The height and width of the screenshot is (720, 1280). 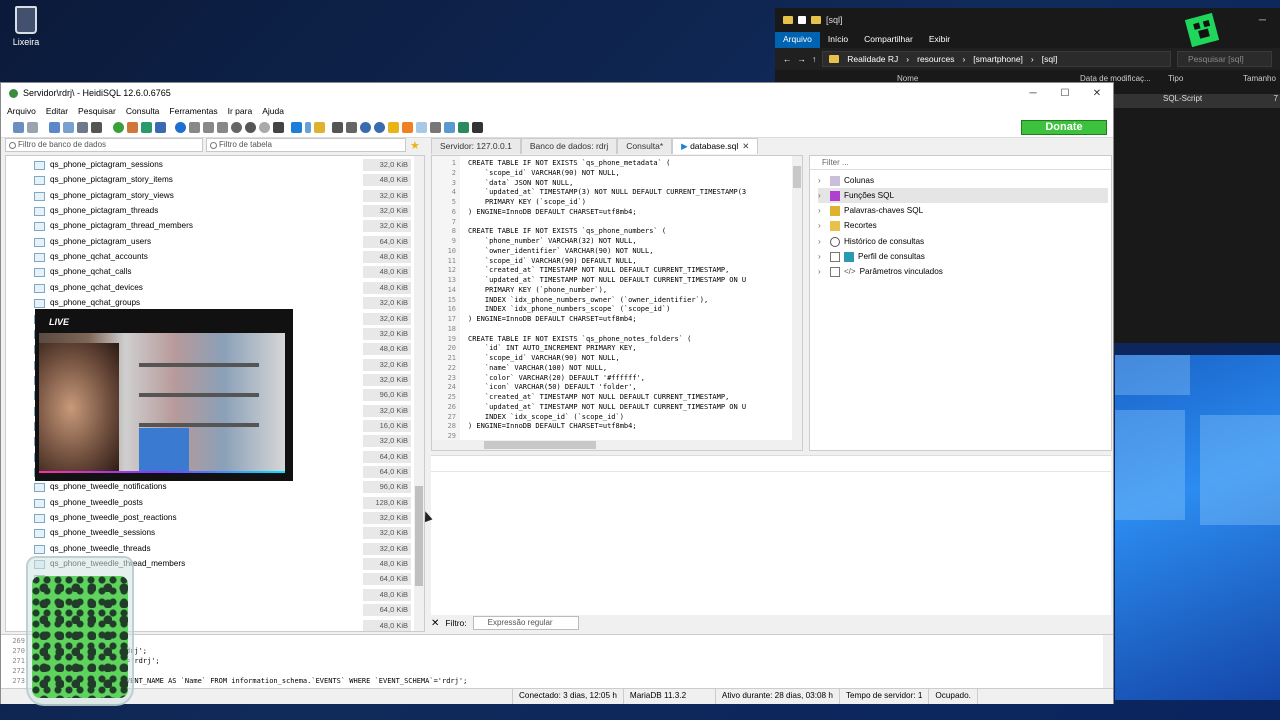 What do you see at coordinates (211, 503) in the screenshot?
I see `table-row: qs_phone_tweedle_posts 128,0 KiB` at bounding box center [211, 503].